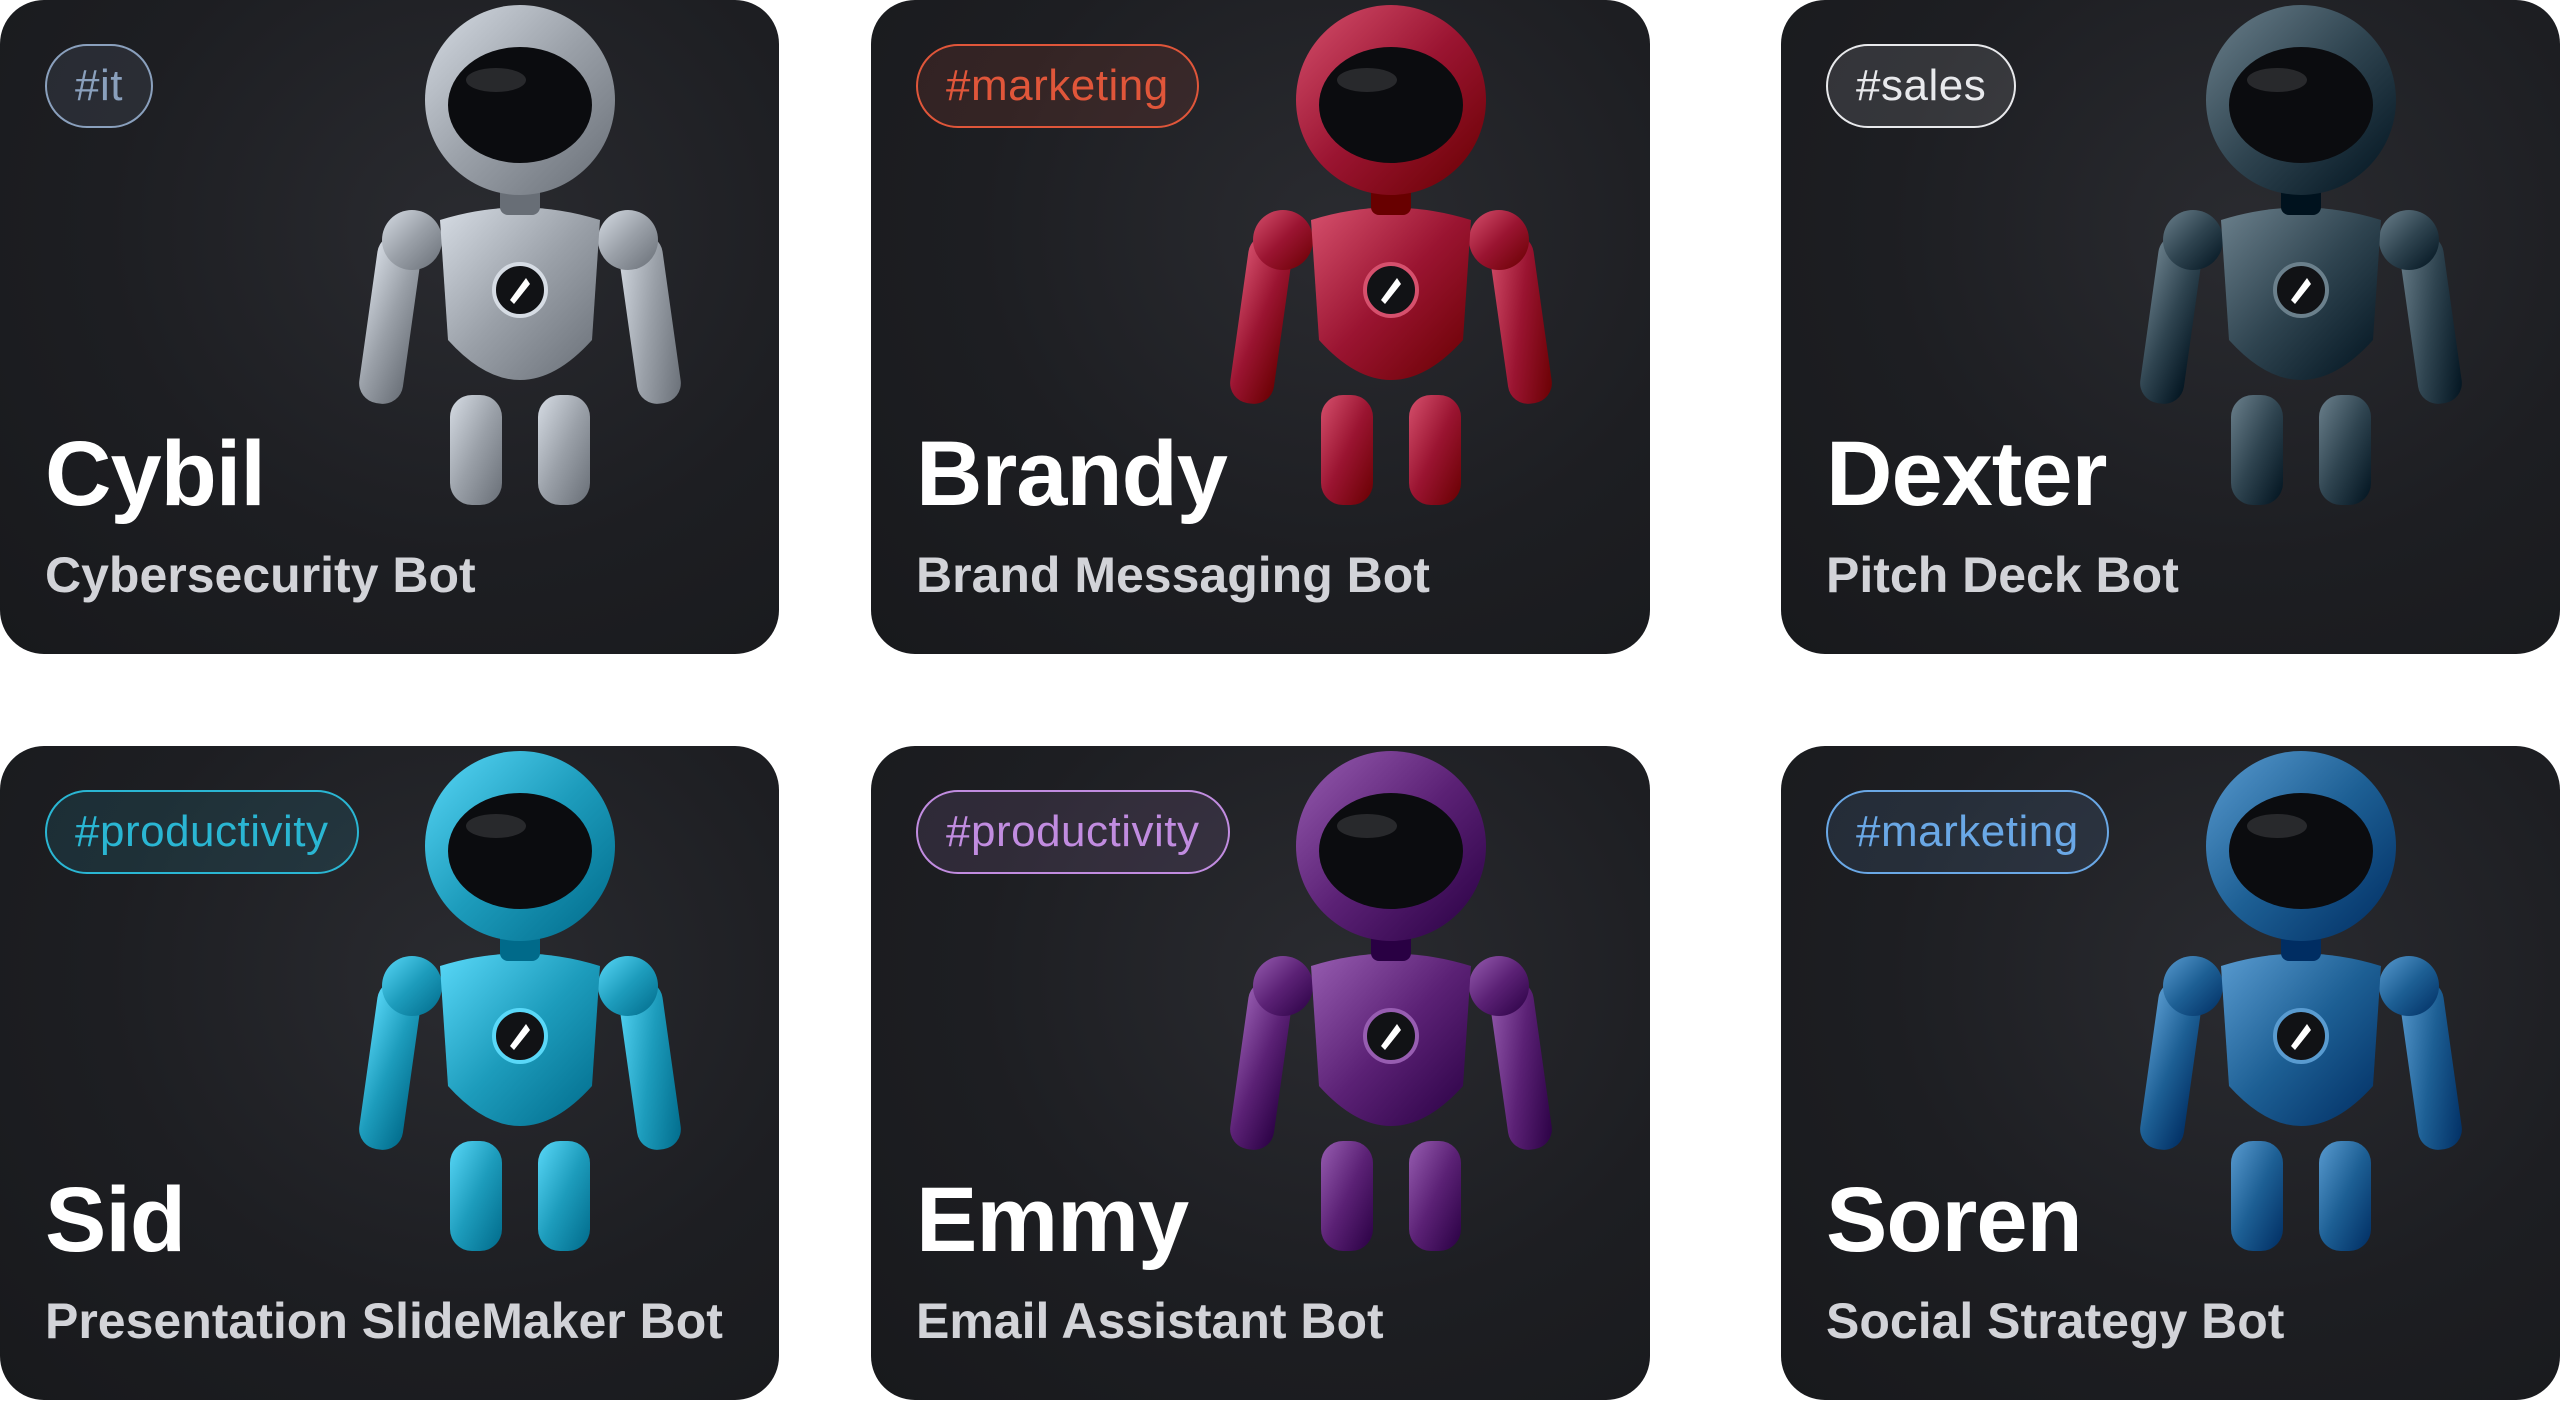 The image size is (2560, 1401). I want to click on bot-card-emmy: #productivity Emmy Email Assistant Bot, so click(1260, 1073).